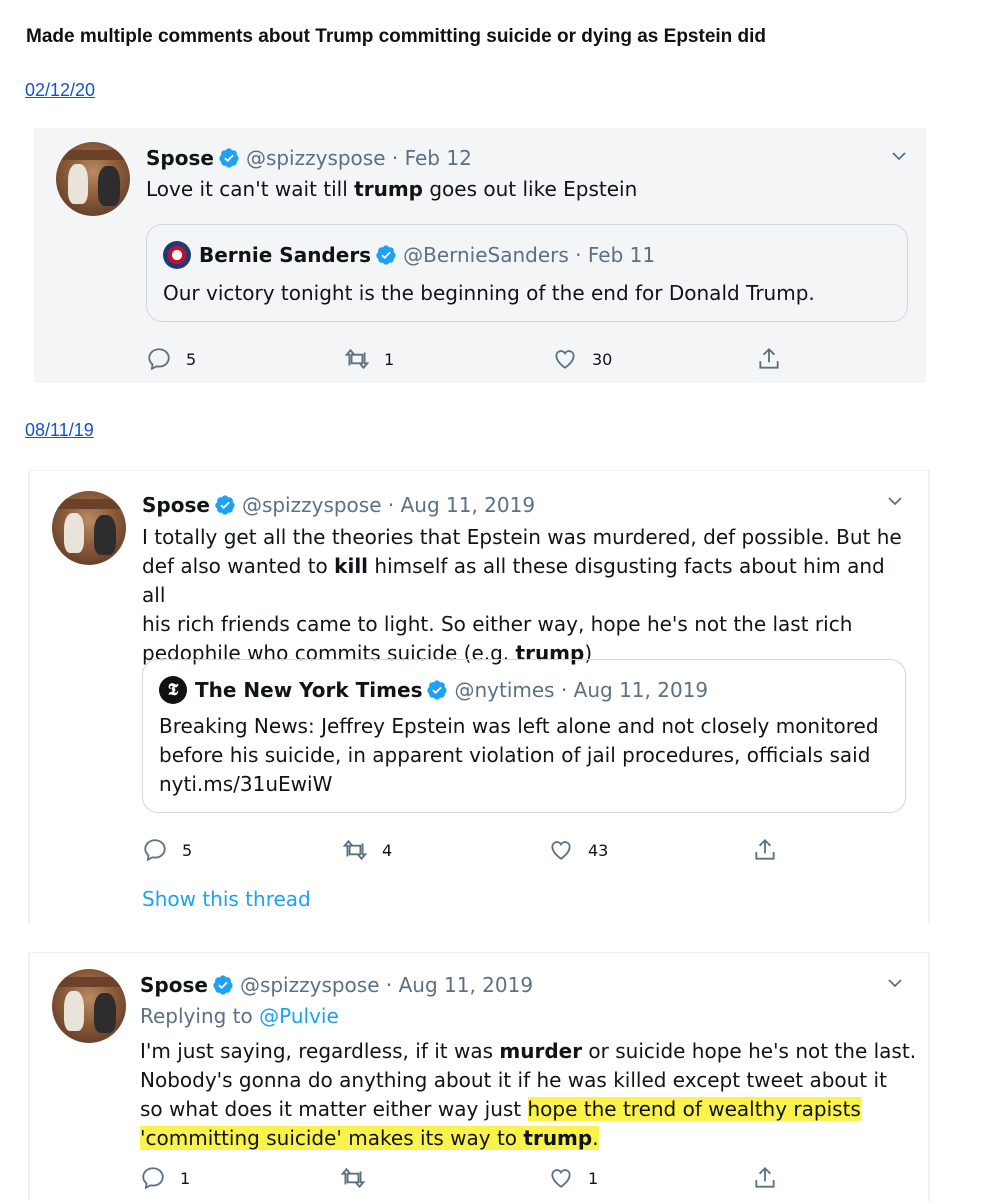  Describe the element at coordinates (602, 359) in the screenshot. I see `like-count: 30` at that location.